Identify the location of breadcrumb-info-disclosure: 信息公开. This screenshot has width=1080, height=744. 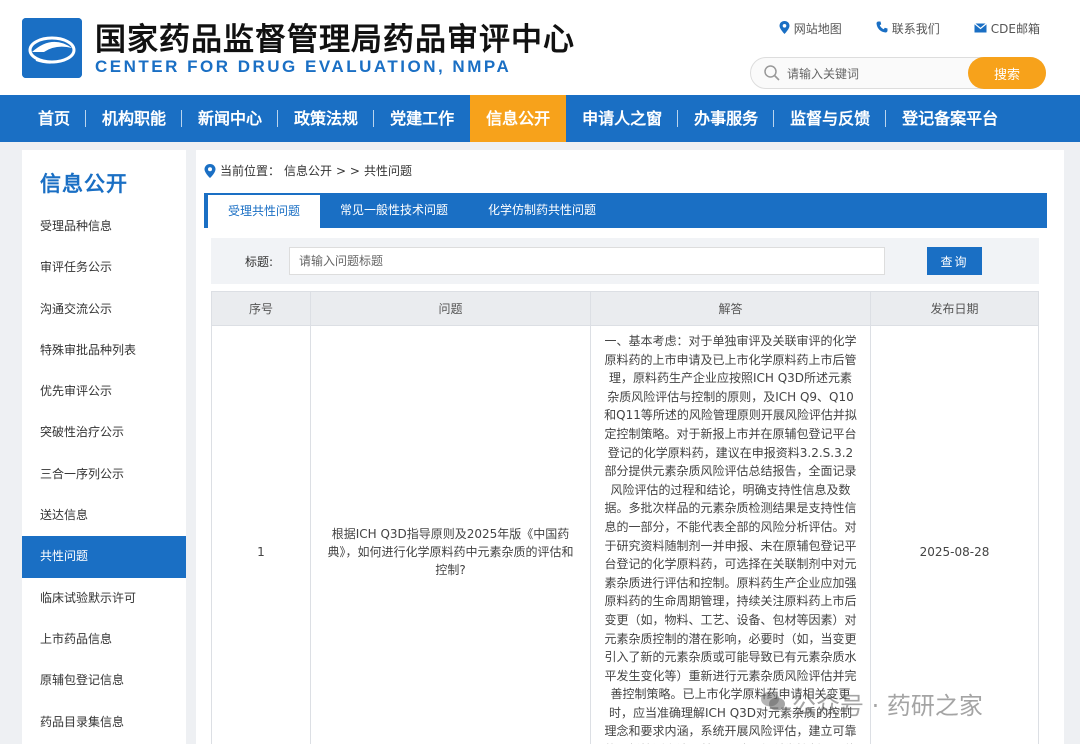
(308, 170).